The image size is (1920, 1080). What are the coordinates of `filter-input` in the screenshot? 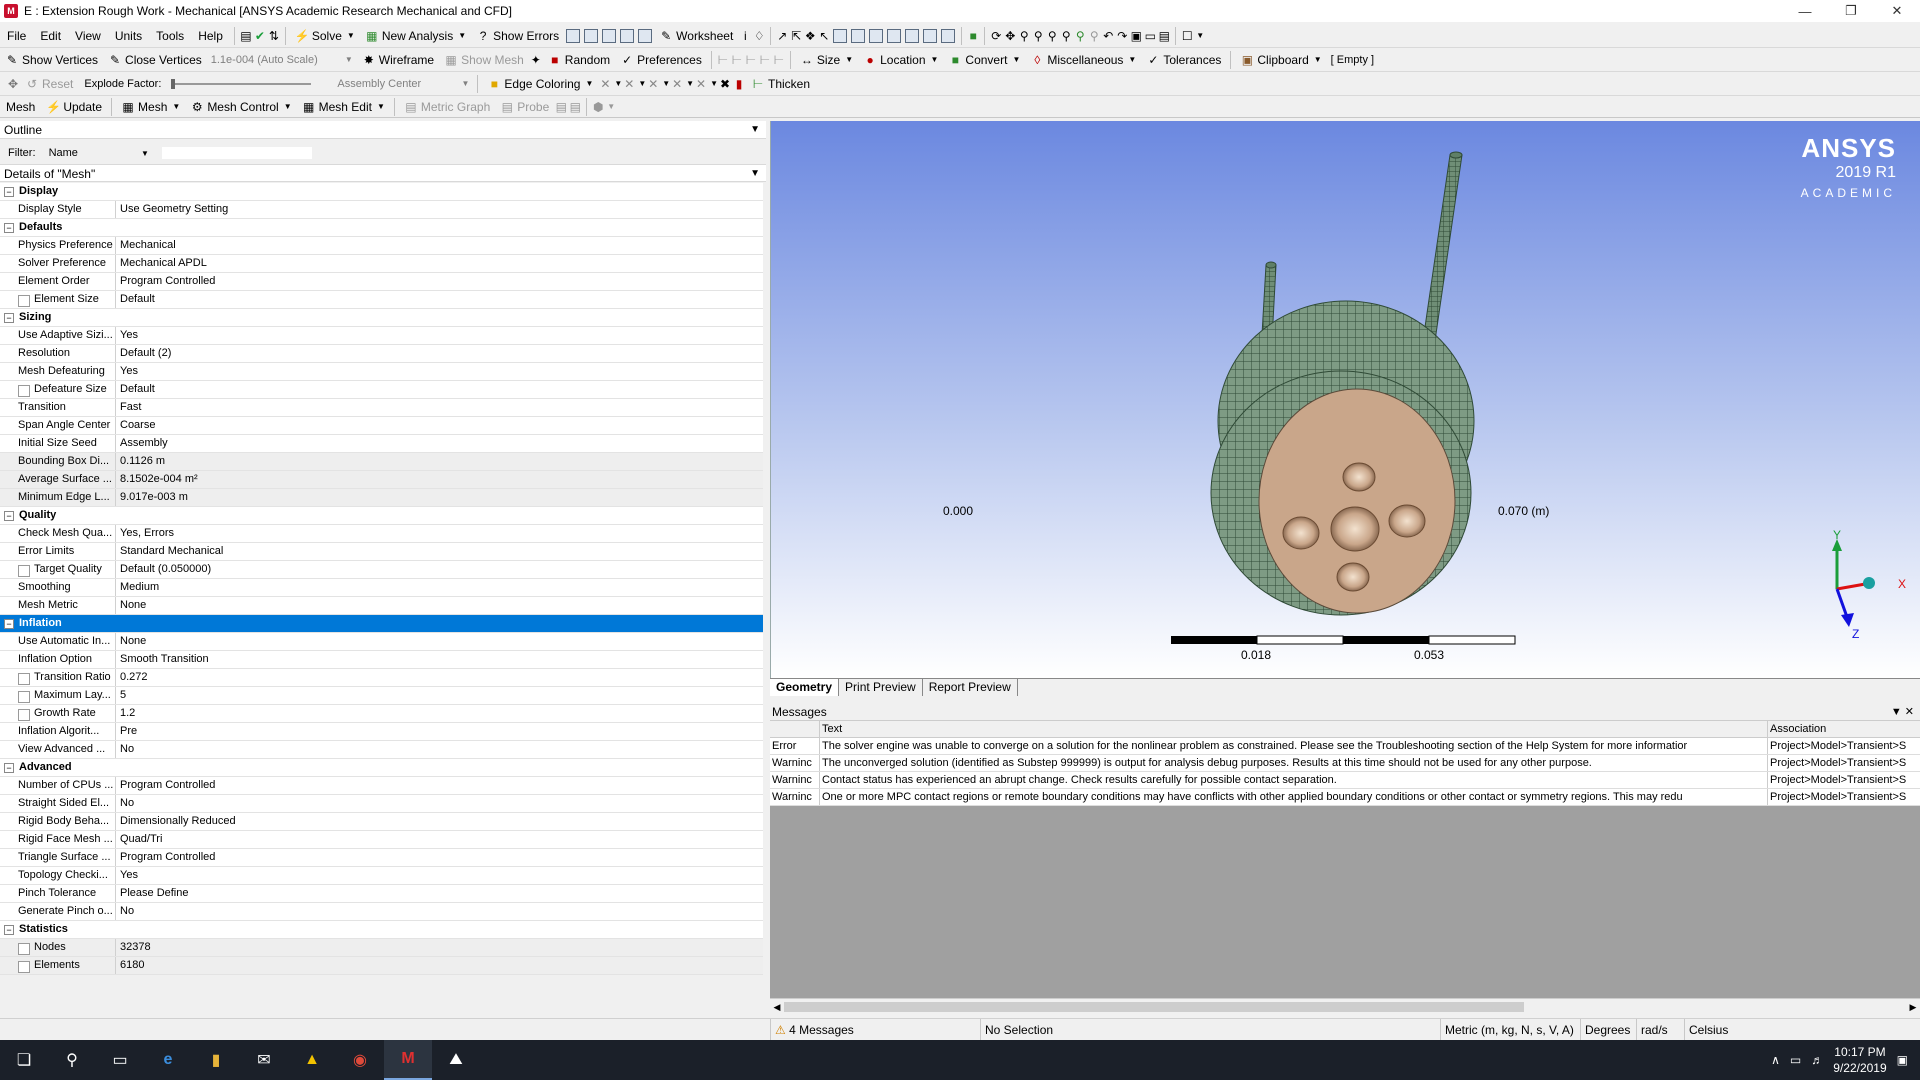 It's located at (236, 153).